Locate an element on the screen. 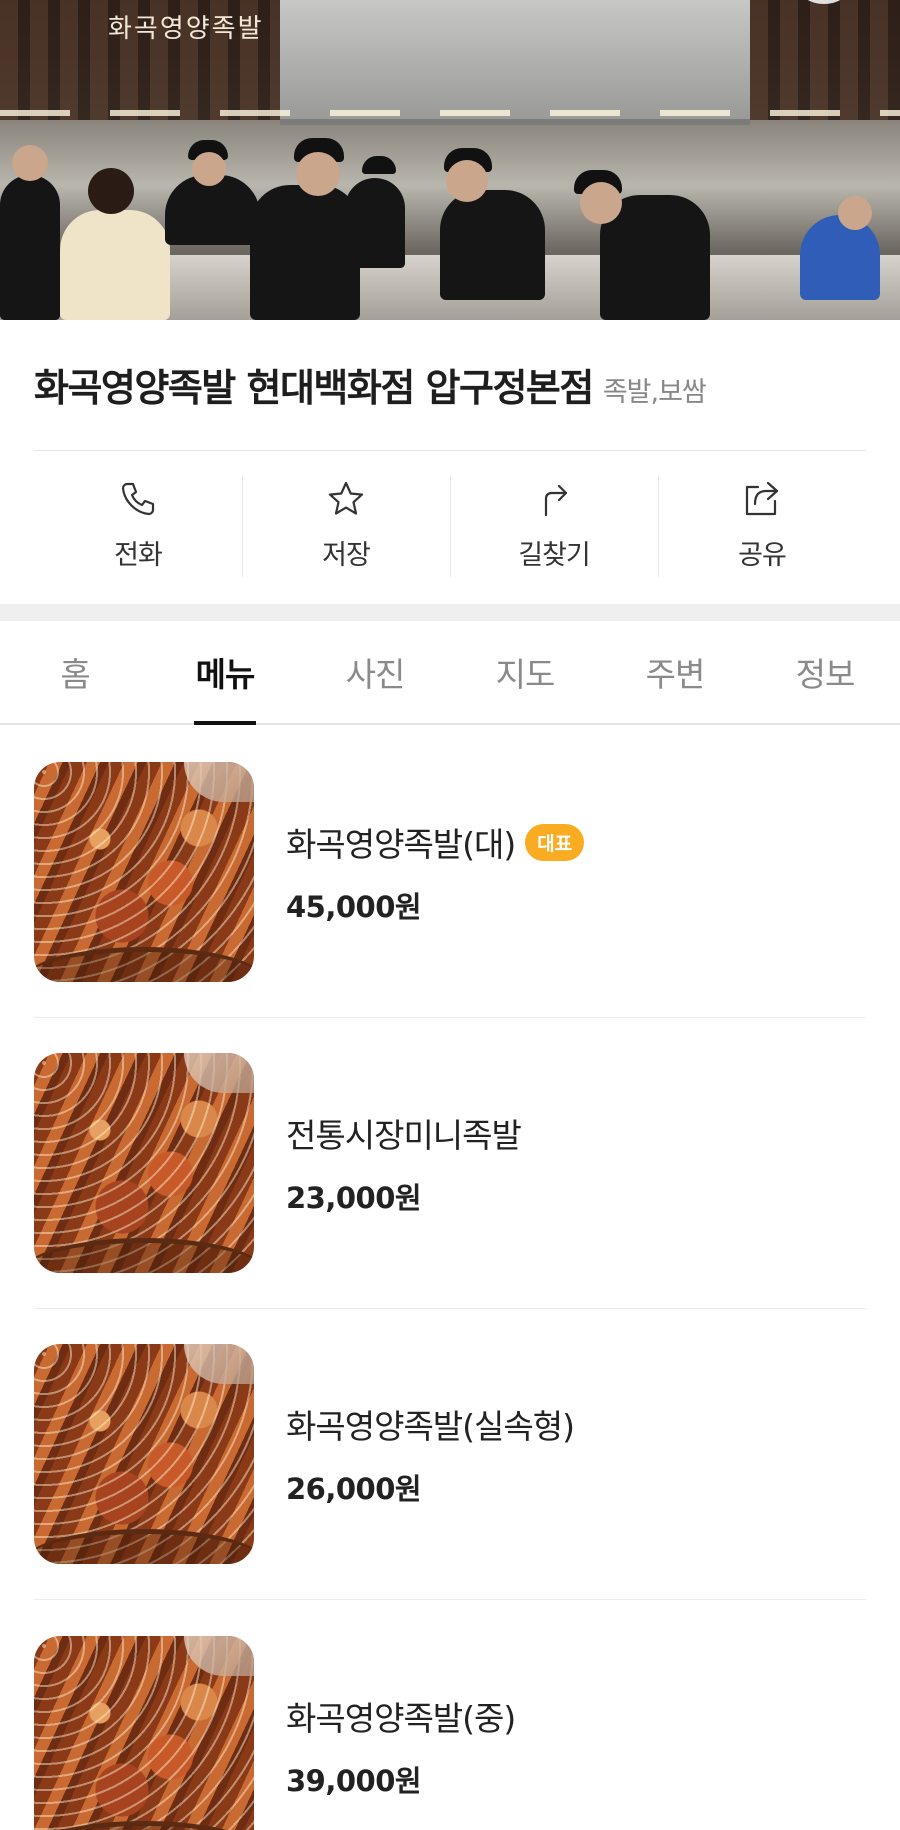 The height and width of the screenshot is (1830, 900). action-bar: 전화 저장 길찾기 공유 is located at coordinates (450, 527).